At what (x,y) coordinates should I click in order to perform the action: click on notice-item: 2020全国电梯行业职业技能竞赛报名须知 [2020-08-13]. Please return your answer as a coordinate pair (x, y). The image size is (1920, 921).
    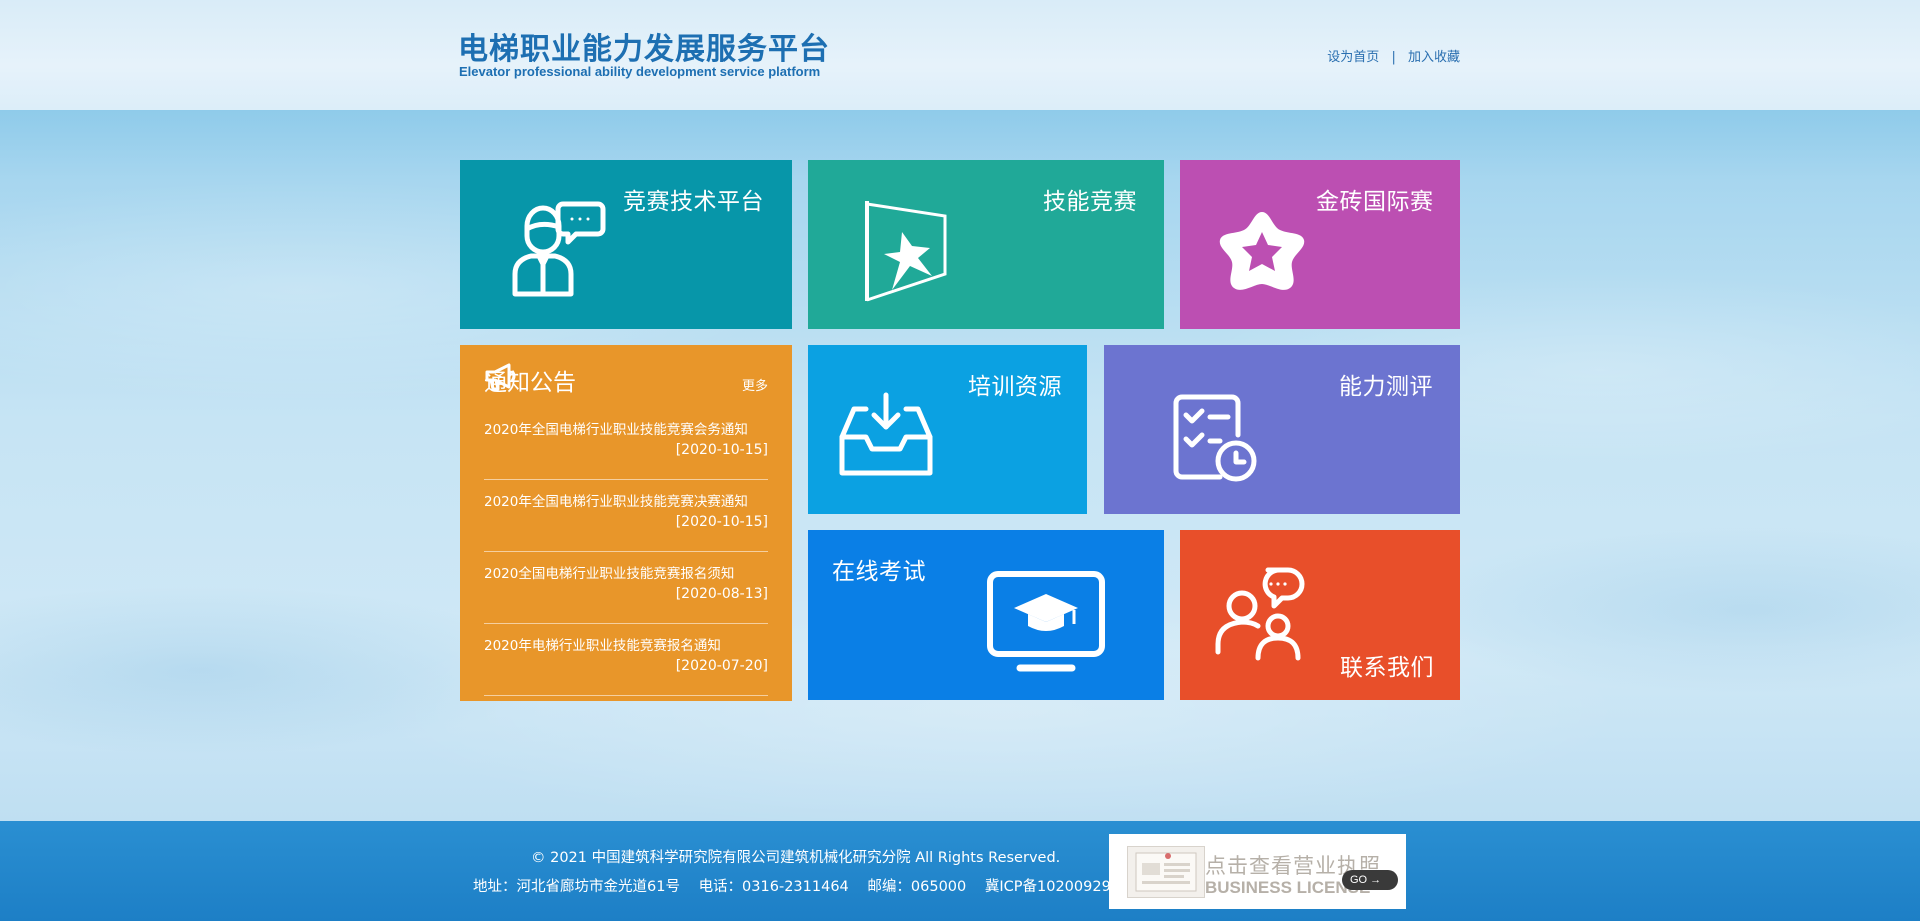
    Looking at the image, I should click on (626, 588).